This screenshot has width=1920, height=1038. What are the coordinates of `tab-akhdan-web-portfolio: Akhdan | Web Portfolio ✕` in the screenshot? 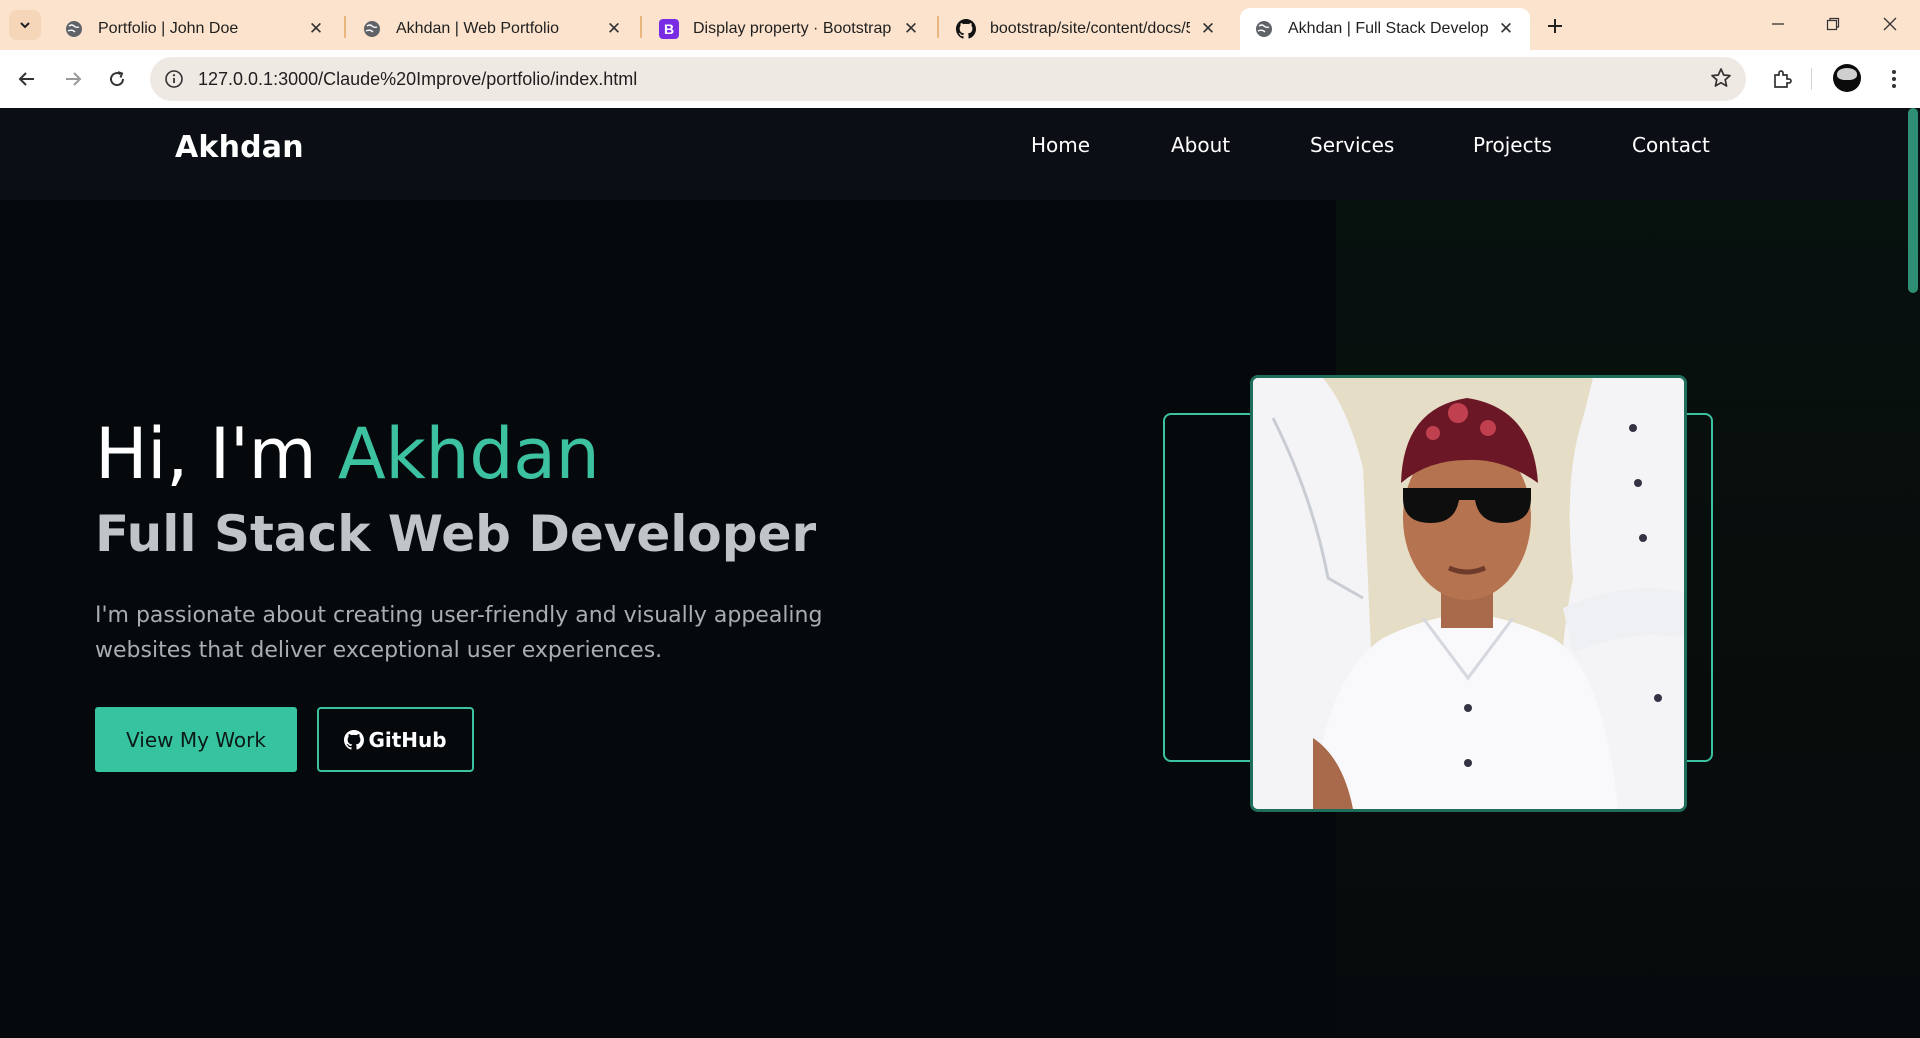 It's located at (493, 29).